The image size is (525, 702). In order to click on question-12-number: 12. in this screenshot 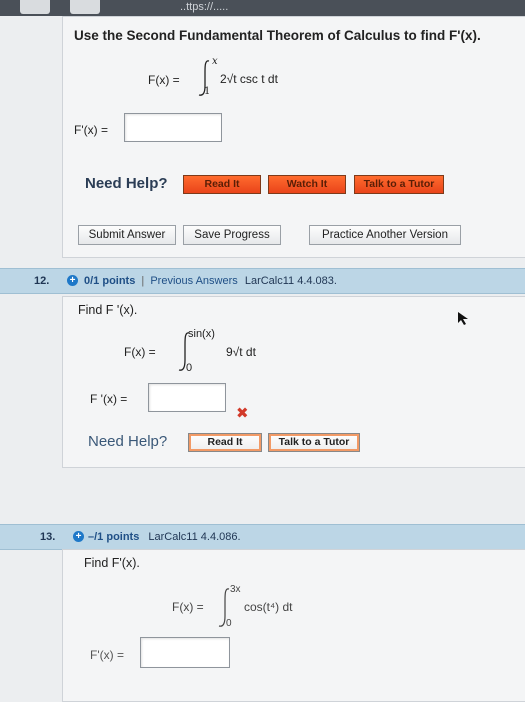, I will do `click(42, 281)`.